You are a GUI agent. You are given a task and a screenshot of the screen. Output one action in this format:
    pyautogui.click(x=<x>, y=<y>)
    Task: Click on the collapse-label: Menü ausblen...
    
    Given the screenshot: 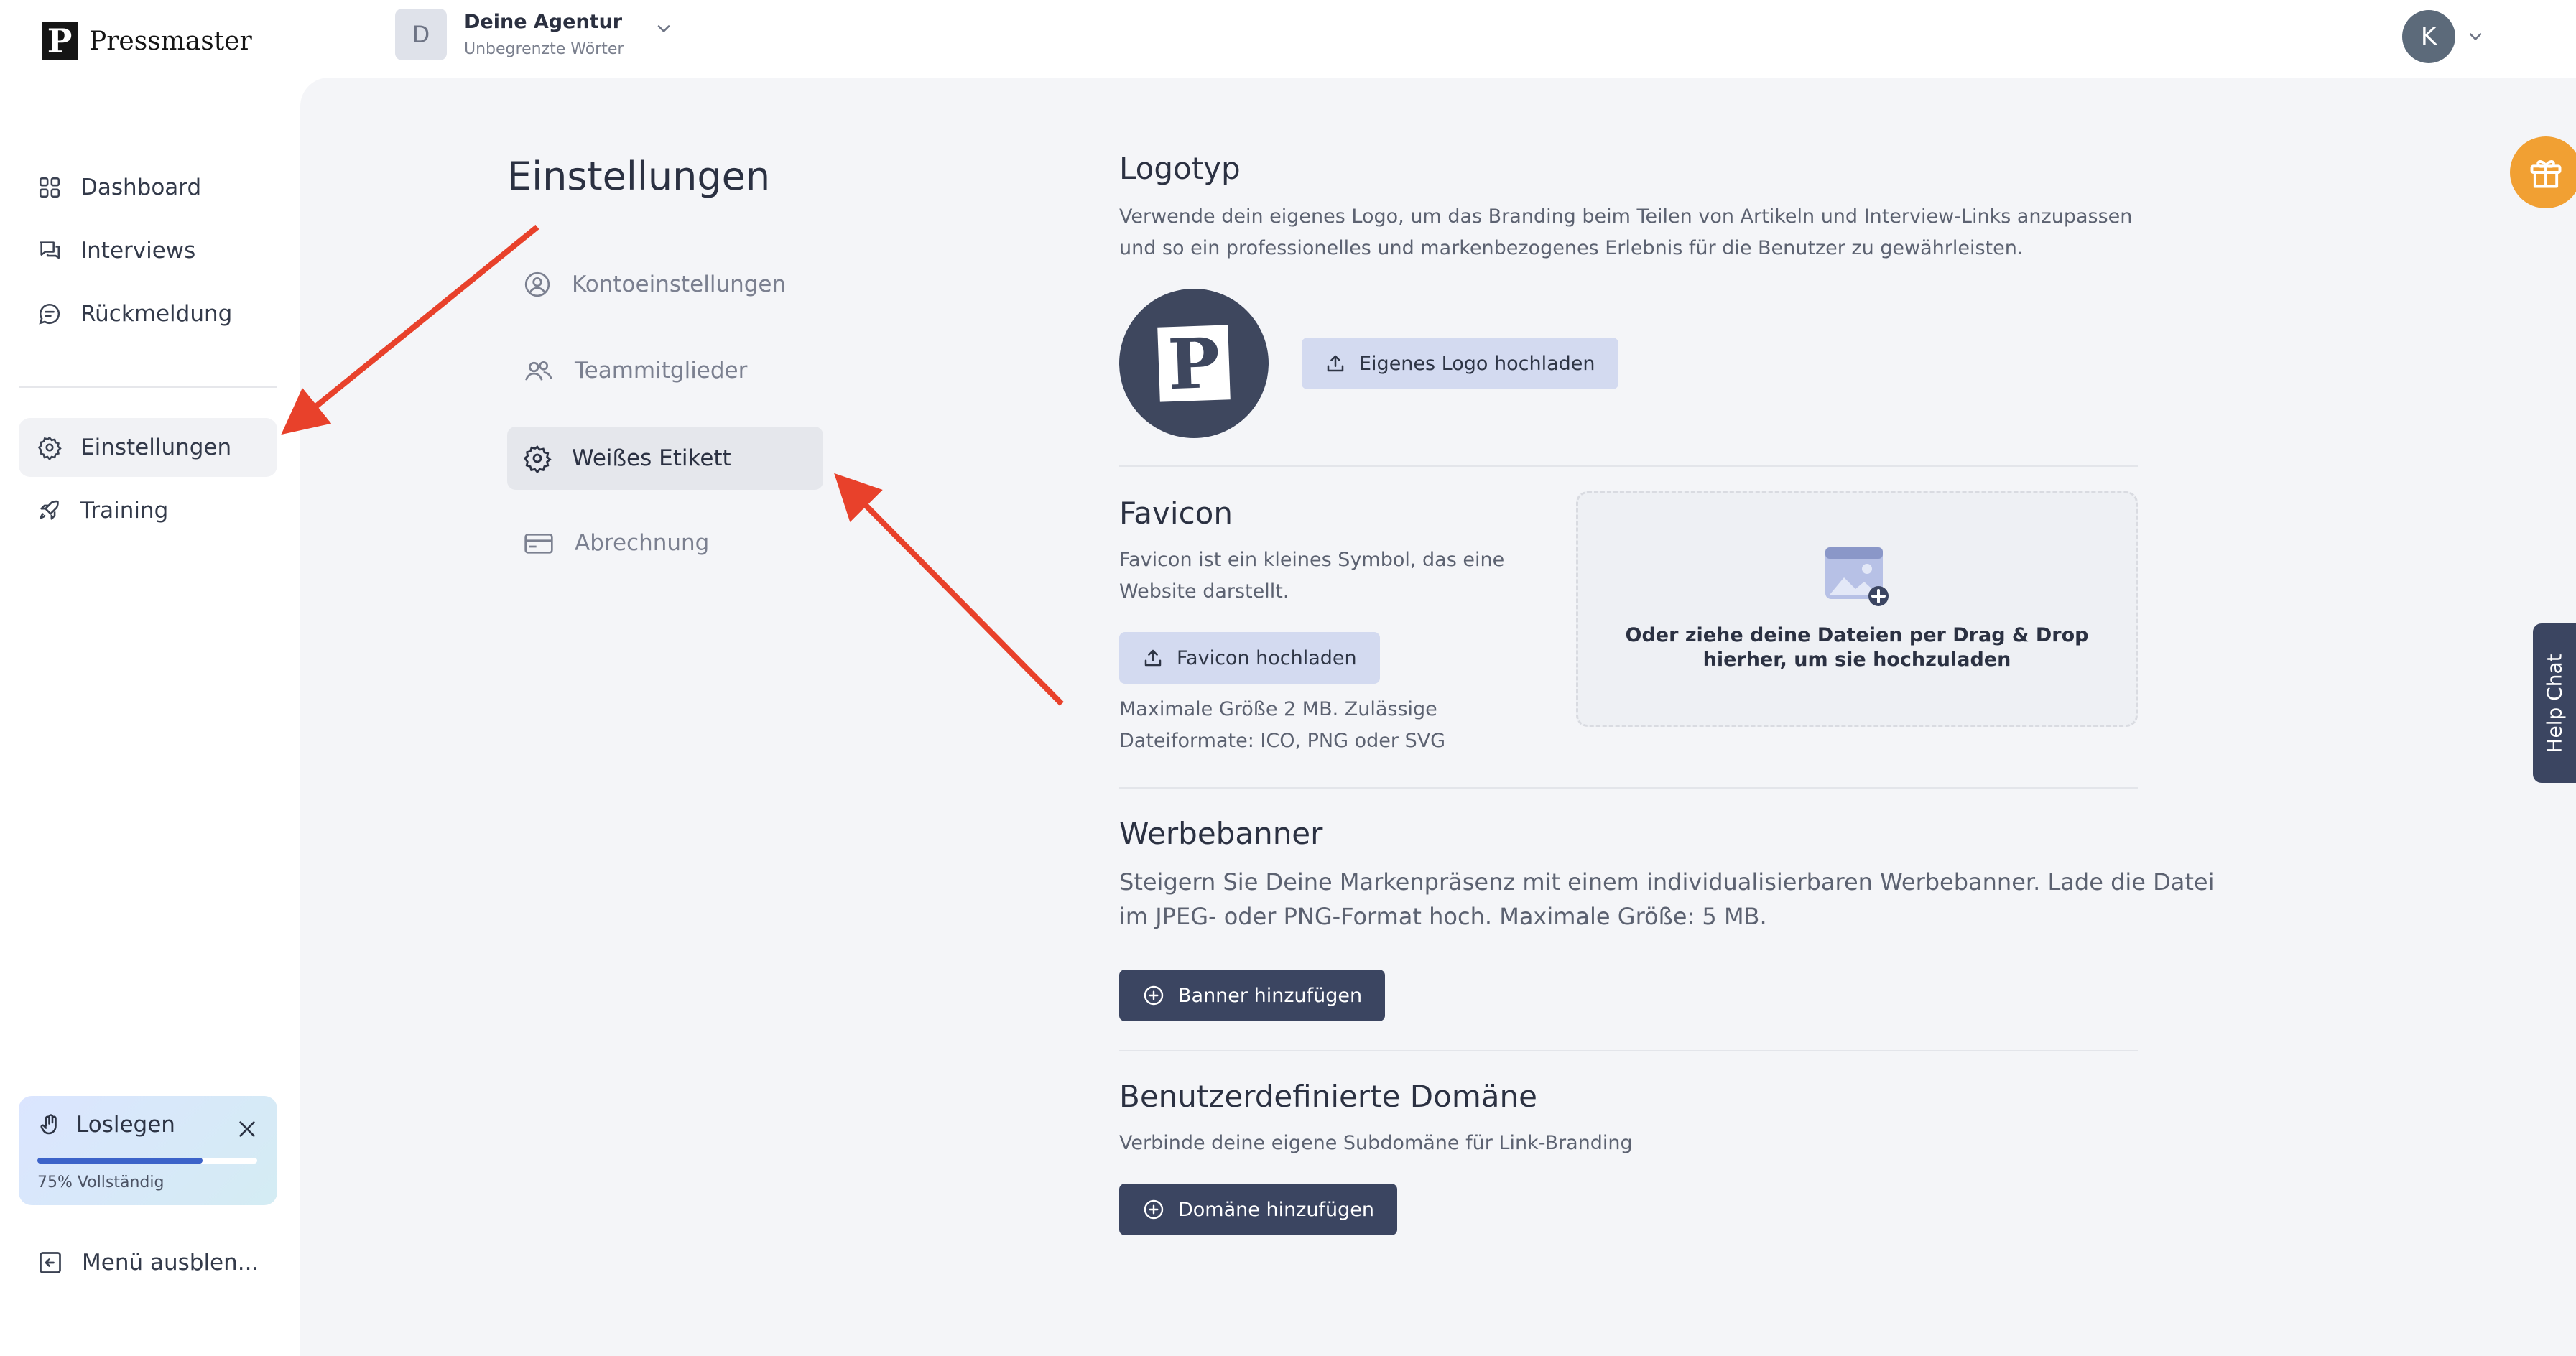 What is the action you would take?
    pyautogui.click(x=170, y=1263)
    